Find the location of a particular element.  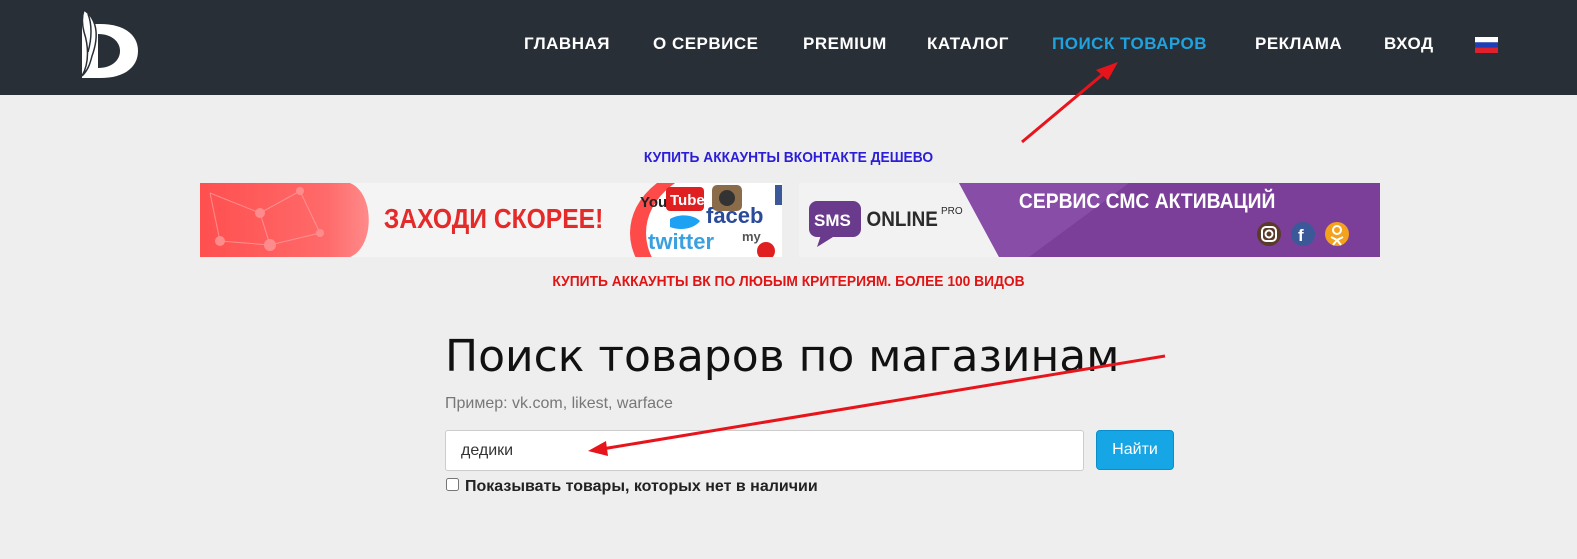

banner-word-facebook: faceb is located at coordinates (734, 215).